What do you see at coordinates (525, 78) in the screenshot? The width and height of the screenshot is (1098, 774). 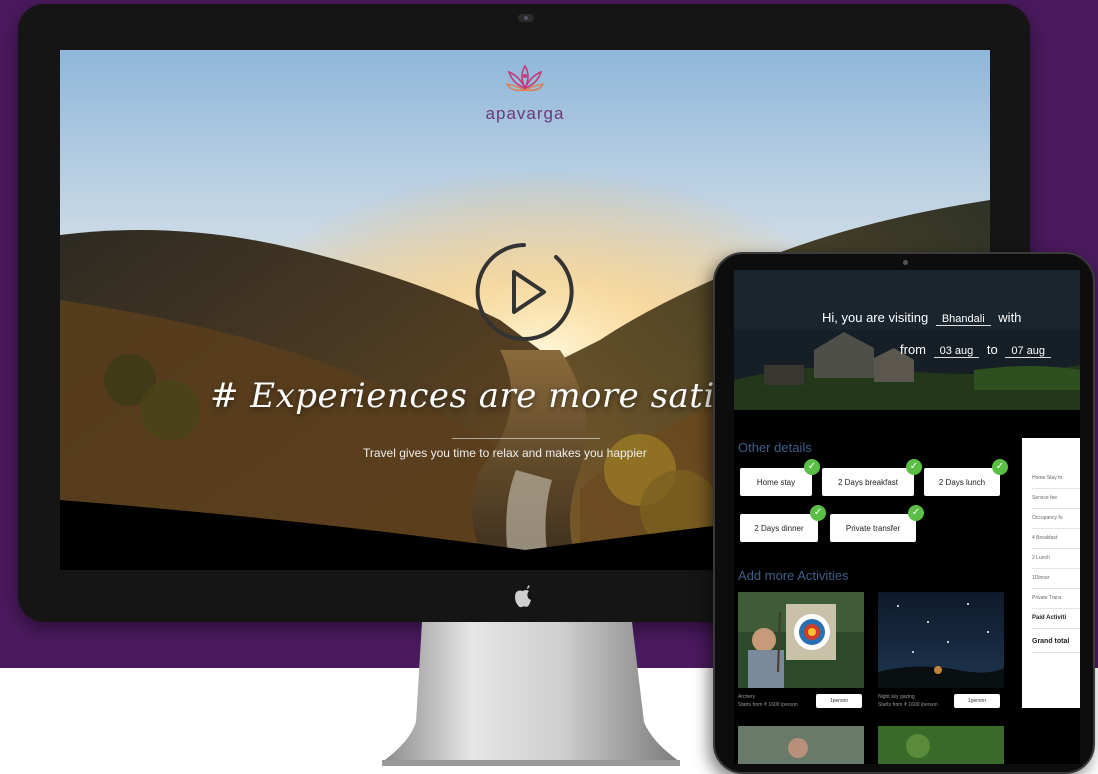 I see `lotus-icon` at bounding box center [525, 78].